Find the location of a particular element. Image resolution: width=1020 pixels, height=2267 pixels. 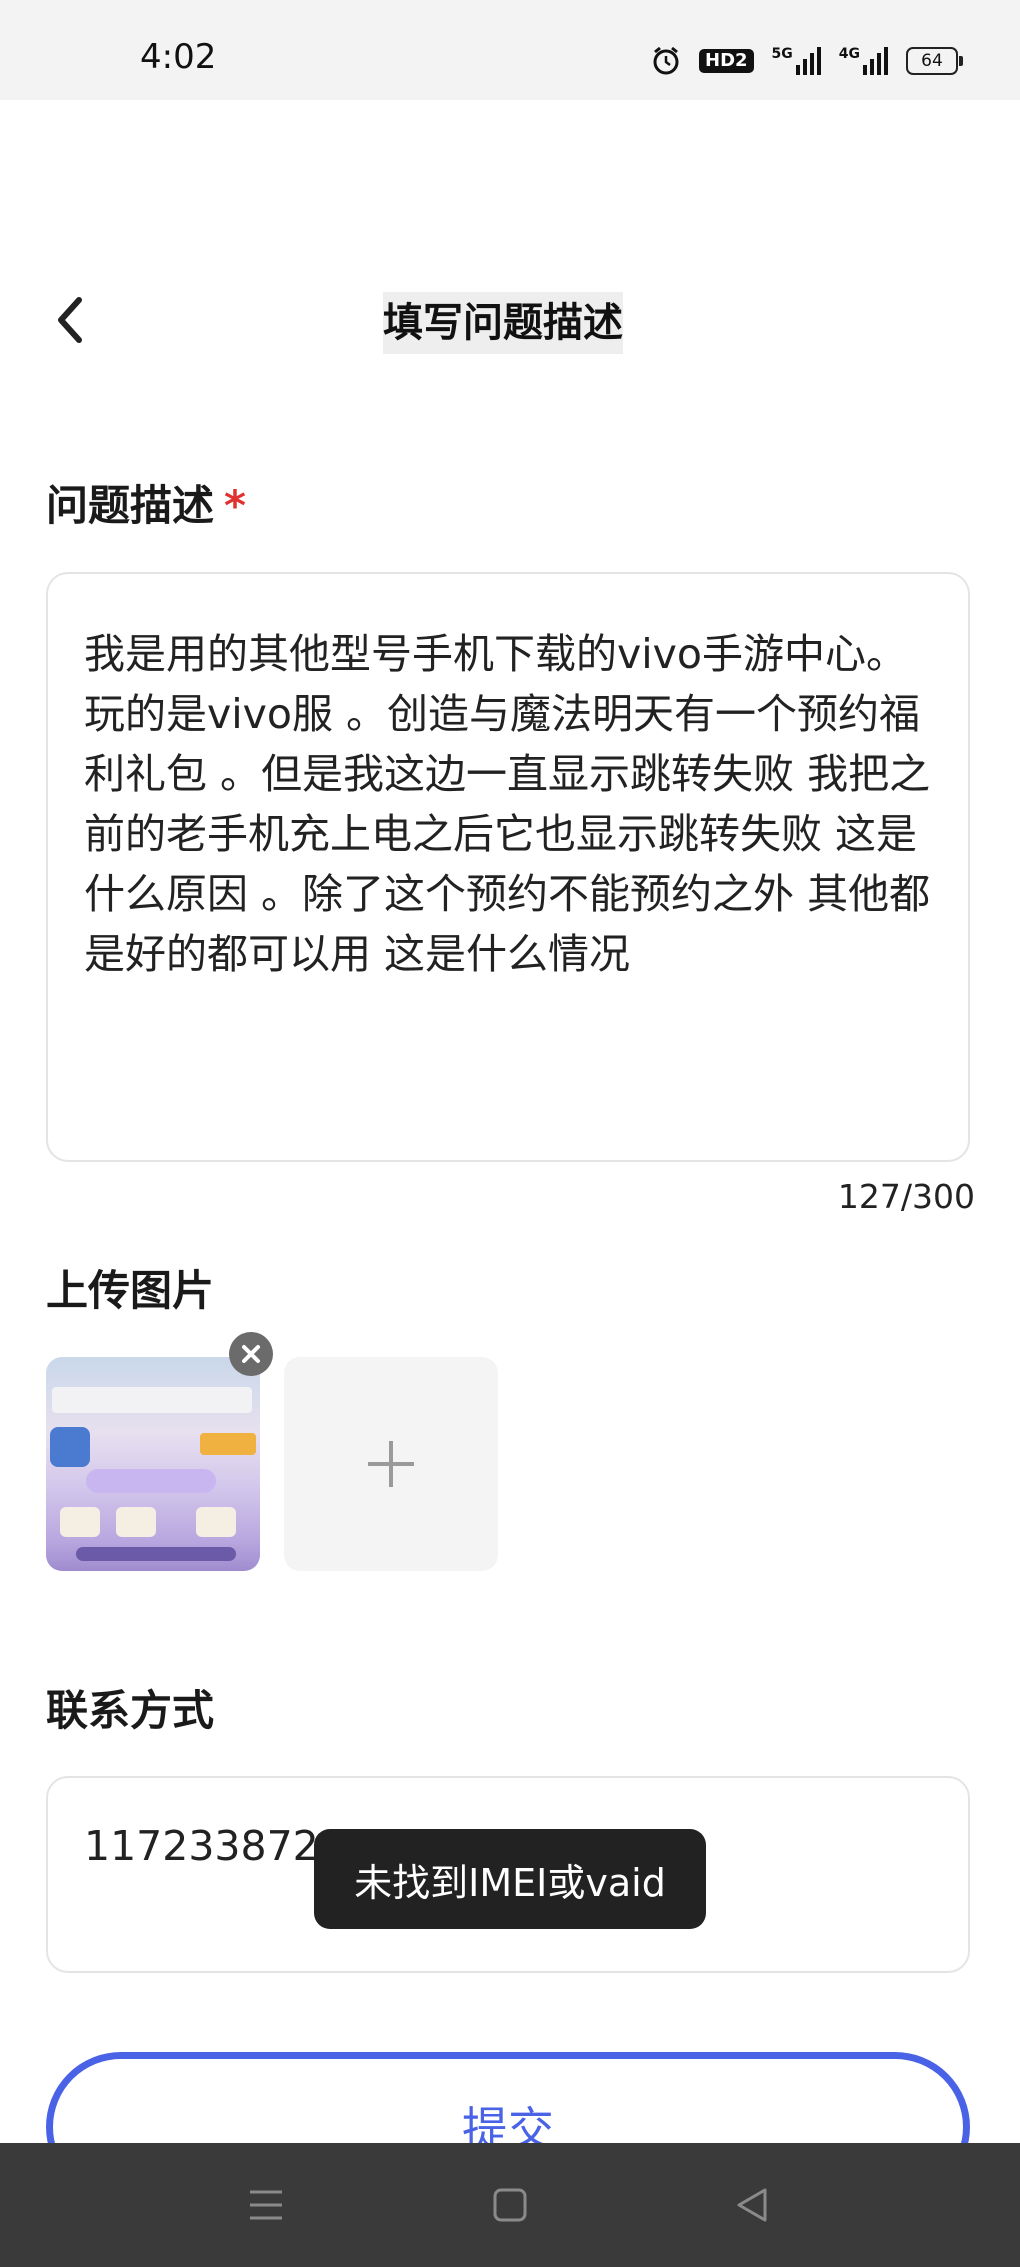

description-label-text: 问题描述 is located at coordinates (130, 505).